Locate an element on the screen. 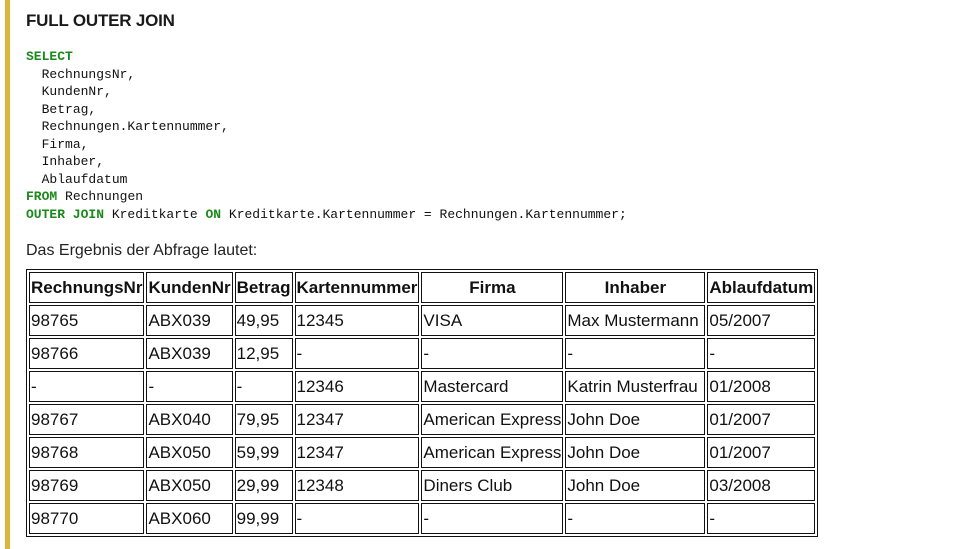 The image size is (977, 549). table-row: 98766 ABX039 12,95 - - - - is located at coordinates (422, 353).